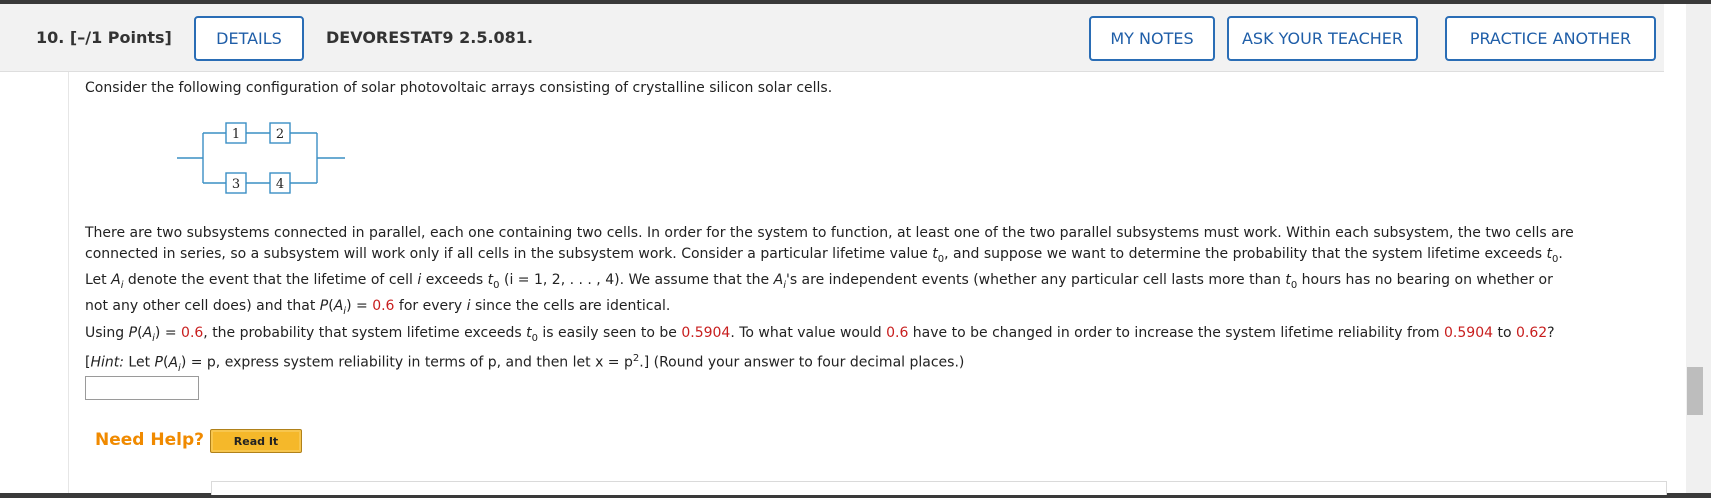 The image size is (1711, 498). Describe the element at coordinates (236, 134) in the screenshot. I see `cell-label-1: 1` at that location.